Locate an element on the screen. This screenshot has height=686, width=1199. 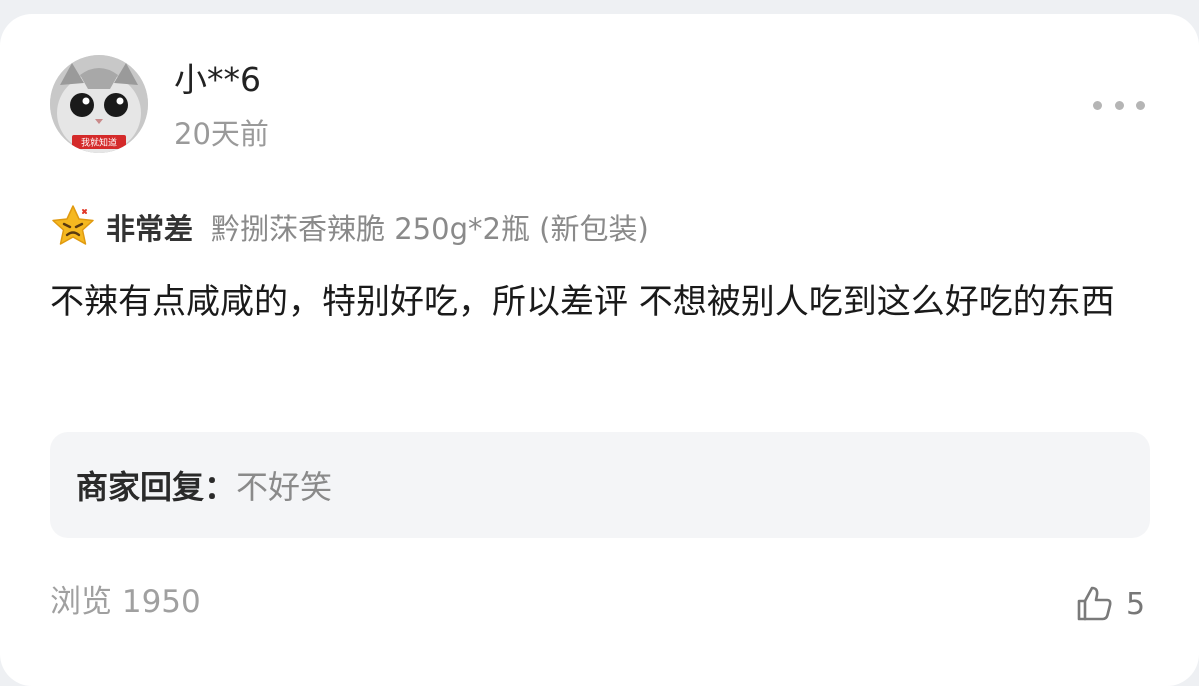
merchant-reply-label: 商家回复： is located at coordinates (156, 487).